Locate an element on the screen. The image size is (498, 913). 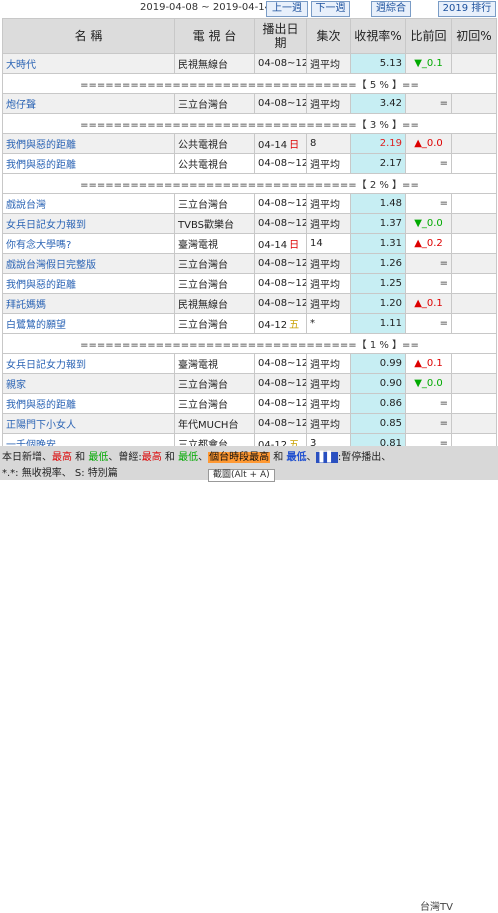
episode-cell: 8 is located at coordinates (328, 143).